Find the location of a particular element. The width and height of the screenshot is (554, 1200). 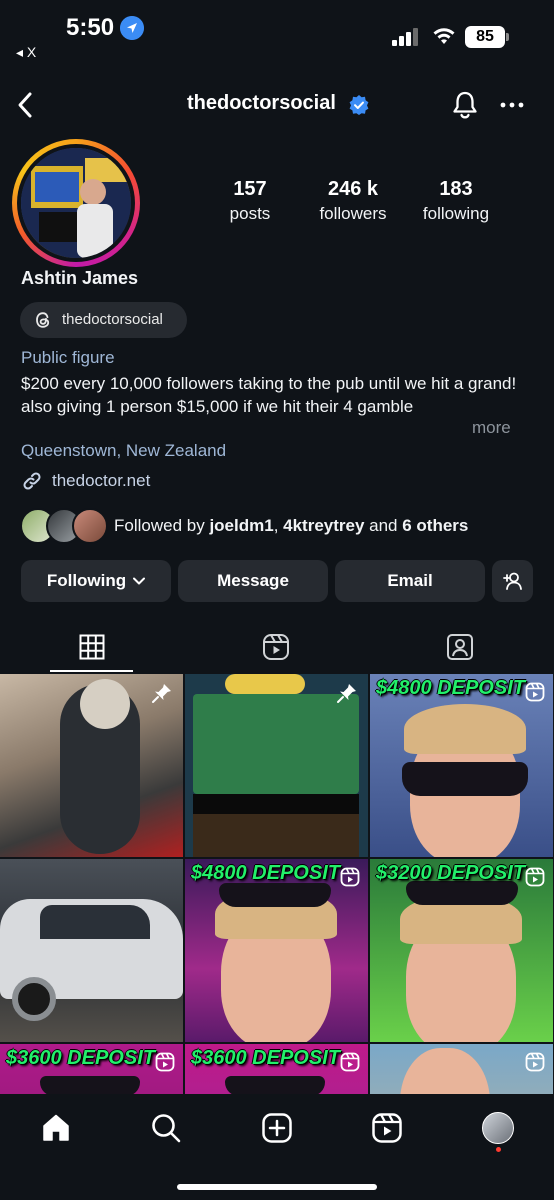

grid-post-7: $3600 DEPOSIT is located at coordinates (91, 1069).